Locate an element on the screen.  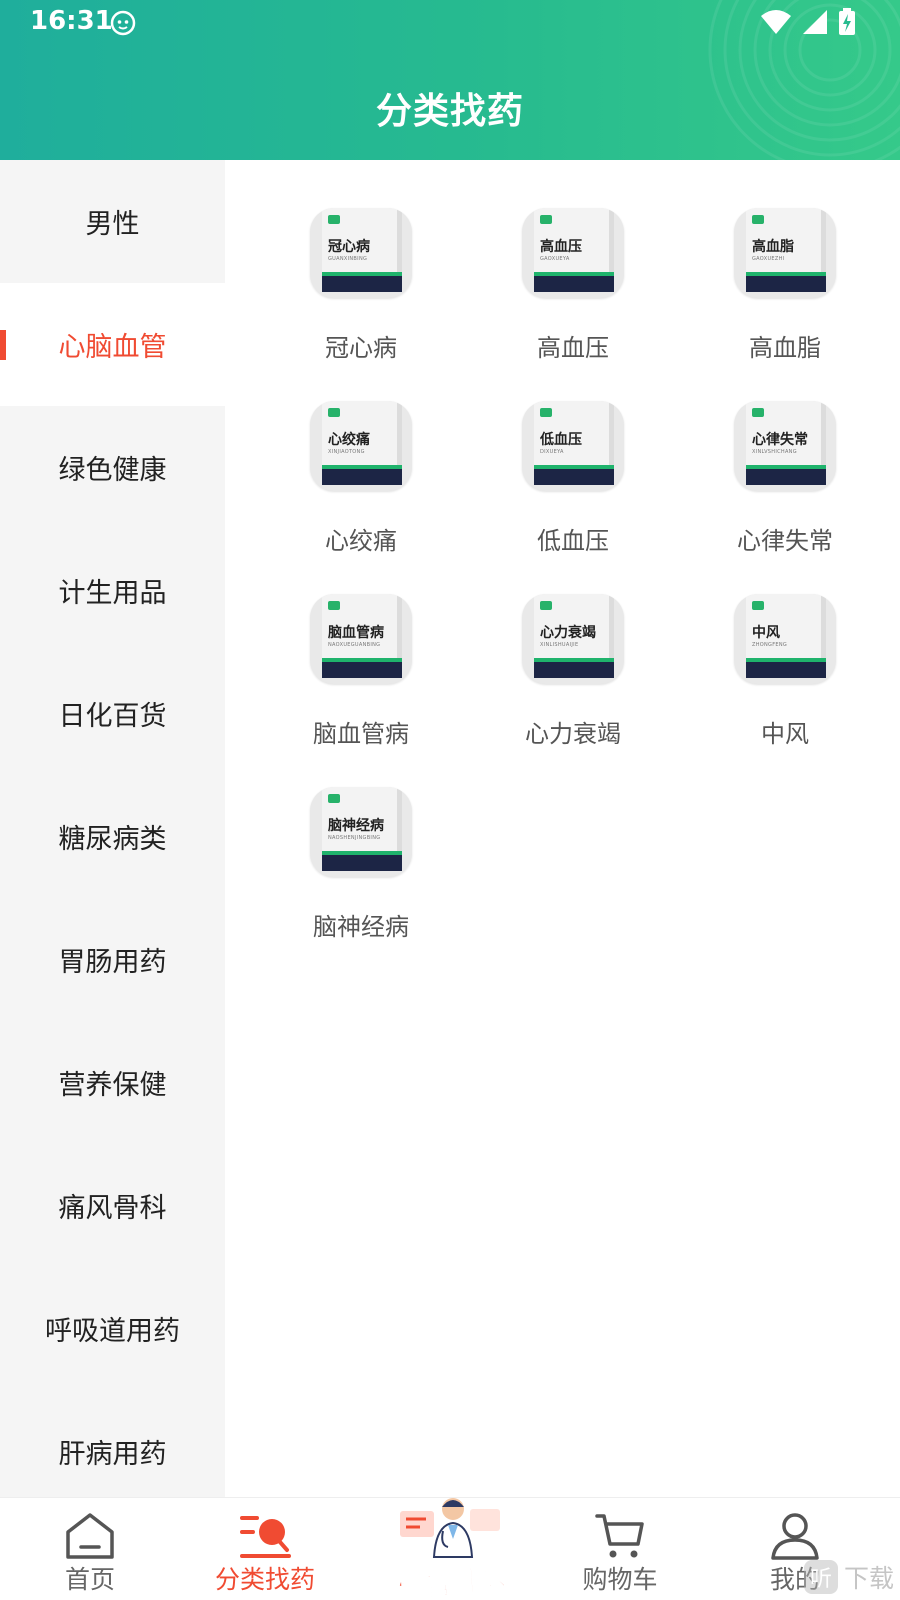
medicine-box: 冠心病 GUANXINBING is located at coordinates (362, 250).